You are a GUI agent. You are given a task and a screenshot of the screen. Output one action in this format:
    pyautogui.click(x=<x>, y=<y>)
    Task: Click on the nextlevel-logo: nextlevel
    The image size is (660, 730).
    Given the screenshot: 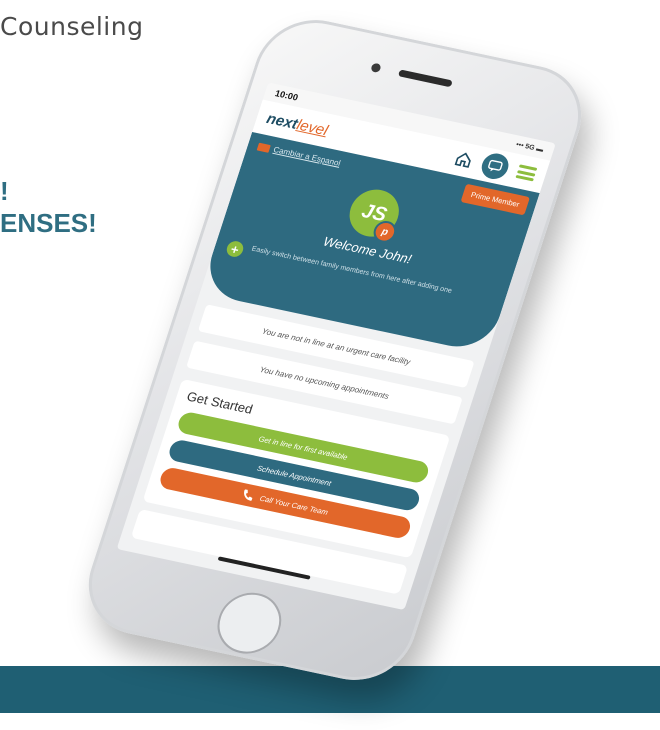 What is the action you would take?
    pyautogui.click(x=298, y=124)
    